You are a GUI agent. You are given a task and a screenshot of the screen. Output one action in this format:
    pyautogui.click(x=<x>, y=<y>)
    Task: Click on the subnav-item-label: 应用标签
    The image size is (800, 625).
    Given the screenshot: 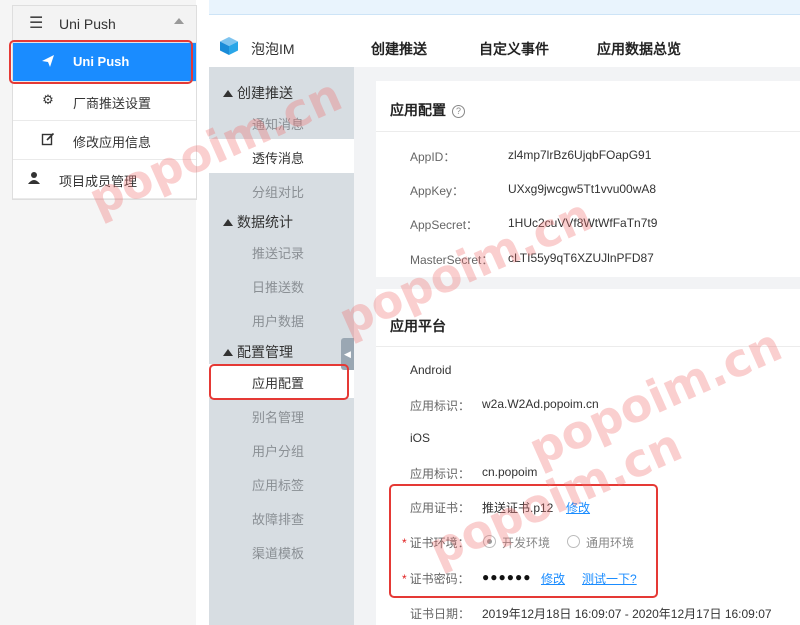 What is the action you would take?
    pyautogui.click(x=278, y=485)
    